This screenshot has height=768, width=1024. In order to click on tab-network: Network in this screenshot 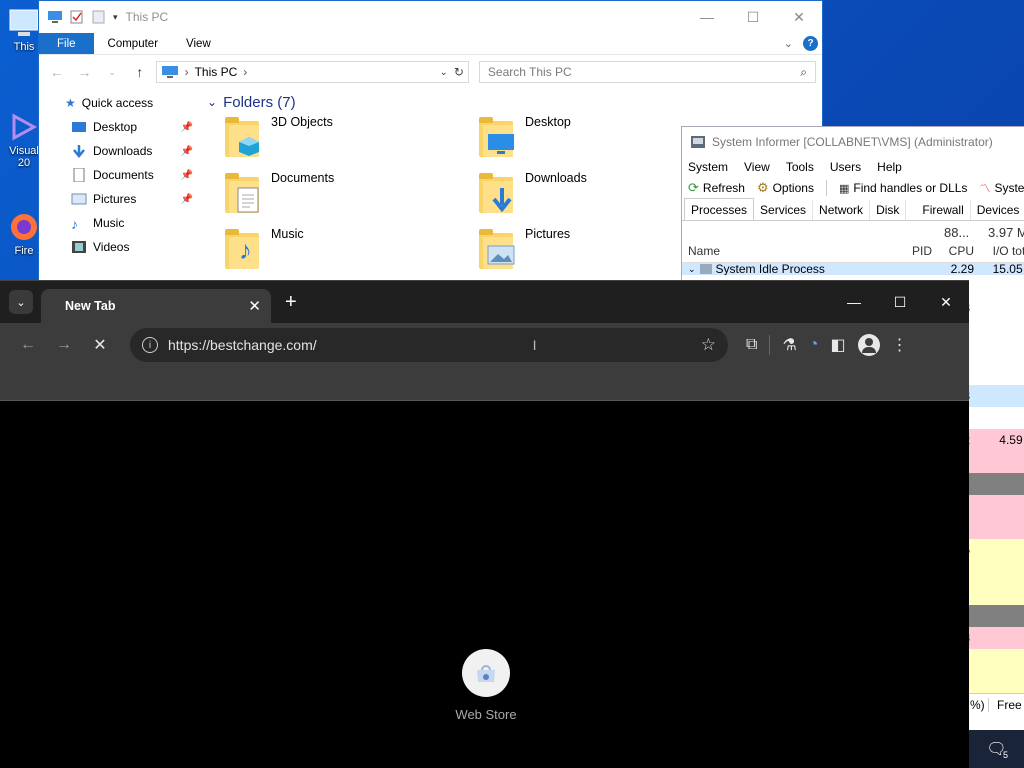, I will do `click(842, 210)`.